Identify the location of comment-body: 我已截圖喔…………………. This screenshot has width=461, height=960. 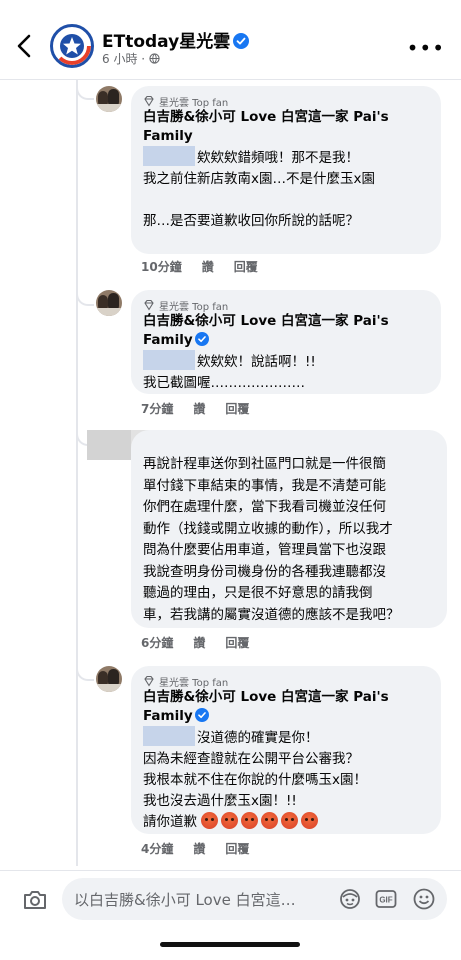
(224, 383).